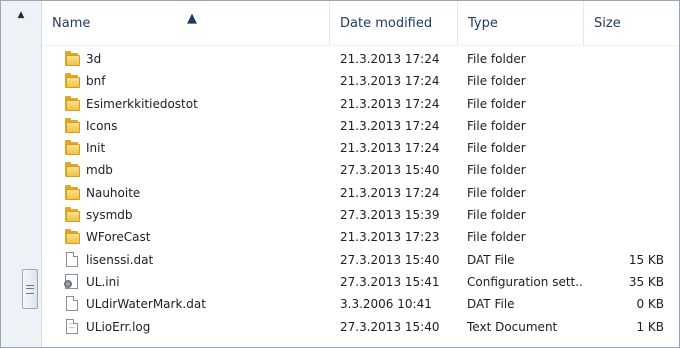  I want to click on column-header-size-label: Size, so click(607, 23).